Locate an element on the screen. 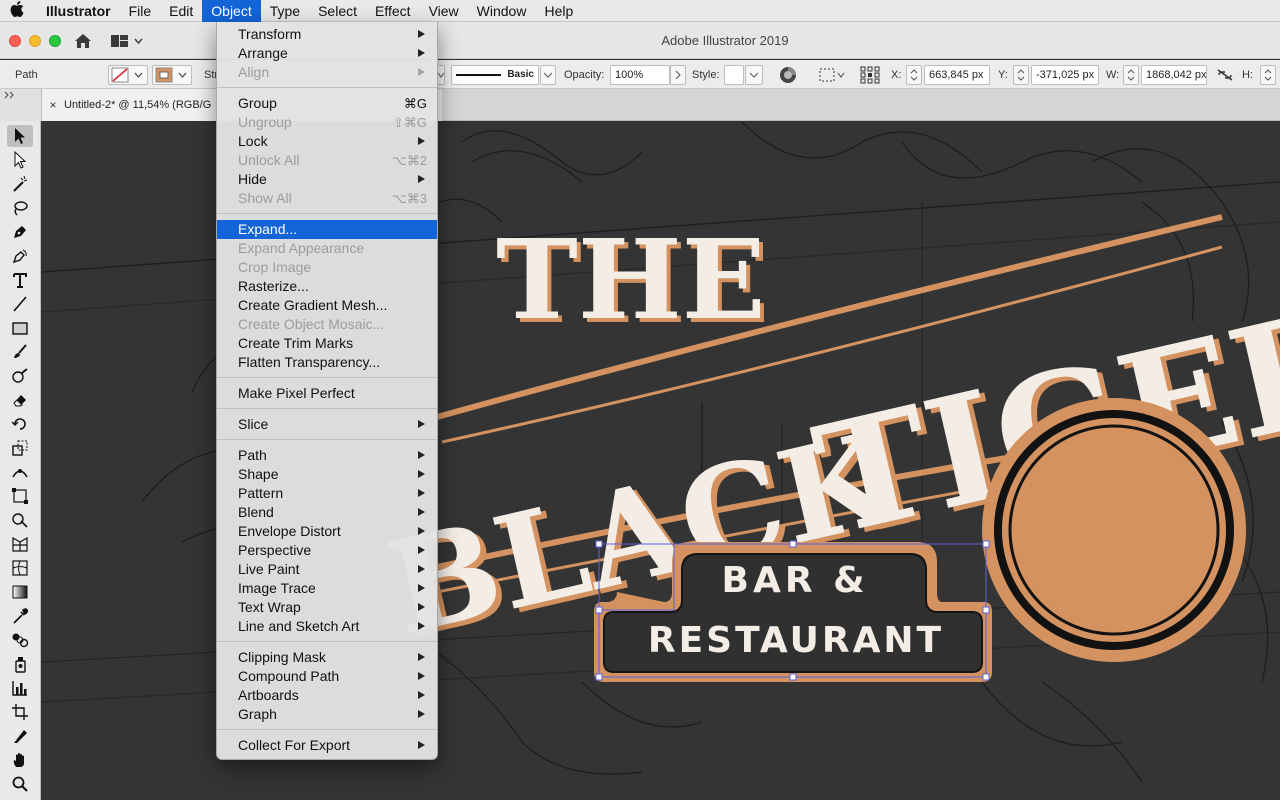 The image size is (1280, 800). line-segment-tool-icon is located at coordinates (20, 304).